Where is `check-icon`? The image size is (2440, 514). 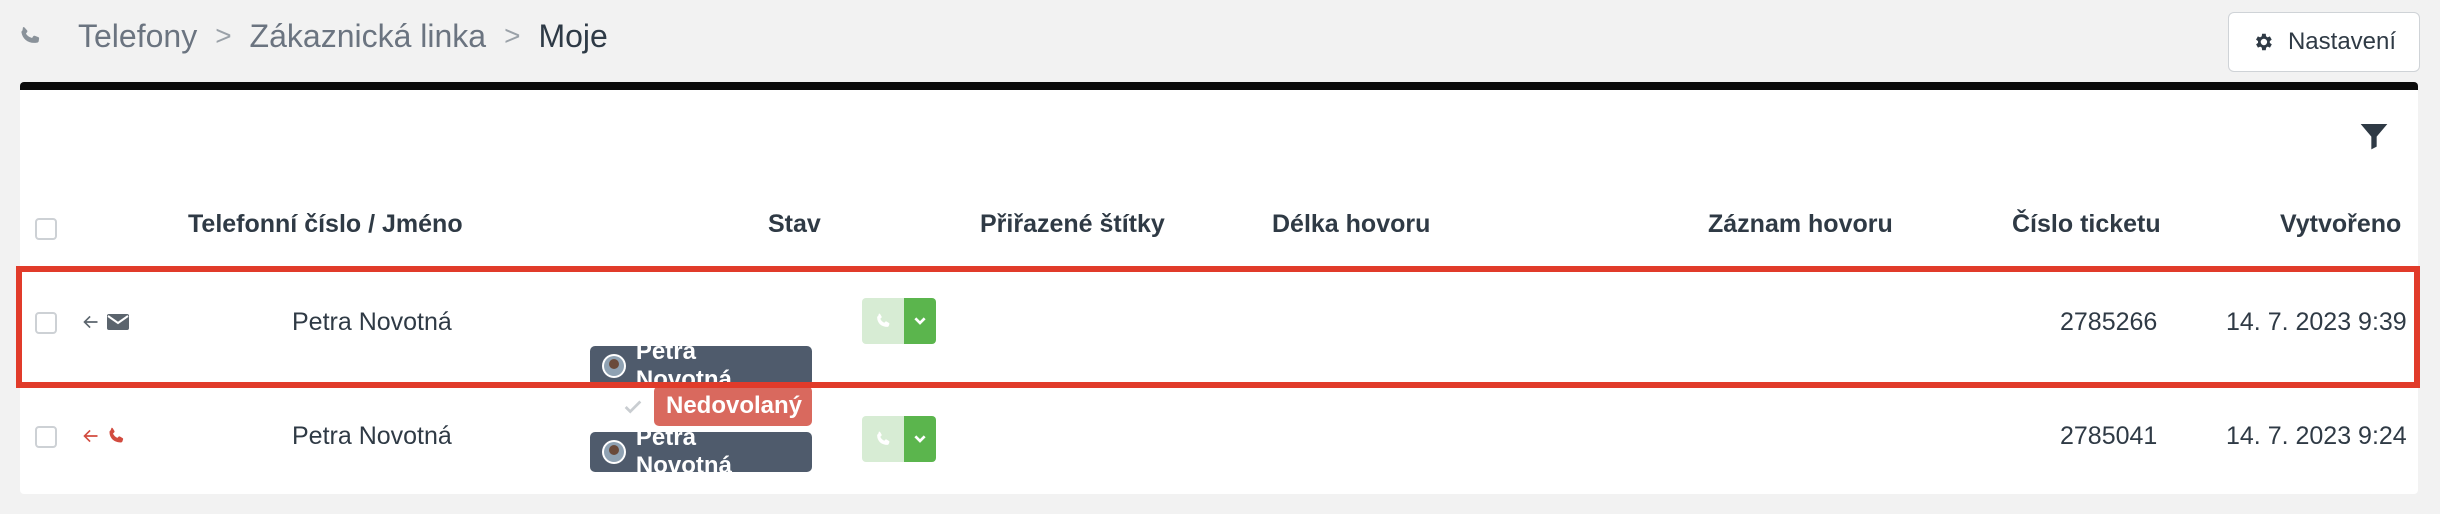 check-icon is located at coordinates (633, 407).